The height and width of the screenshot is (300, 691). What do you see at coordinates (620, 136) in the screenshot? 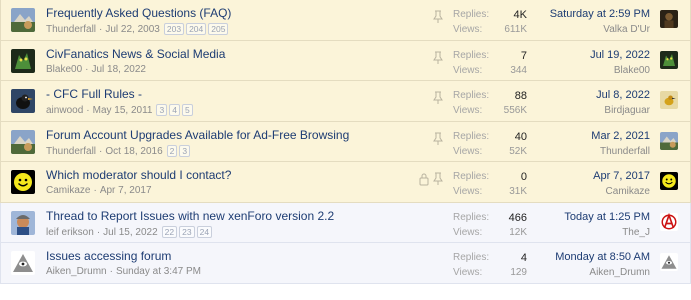
I see `last-post-date: Mar 2, 2021` at bounding box center [620, 136].